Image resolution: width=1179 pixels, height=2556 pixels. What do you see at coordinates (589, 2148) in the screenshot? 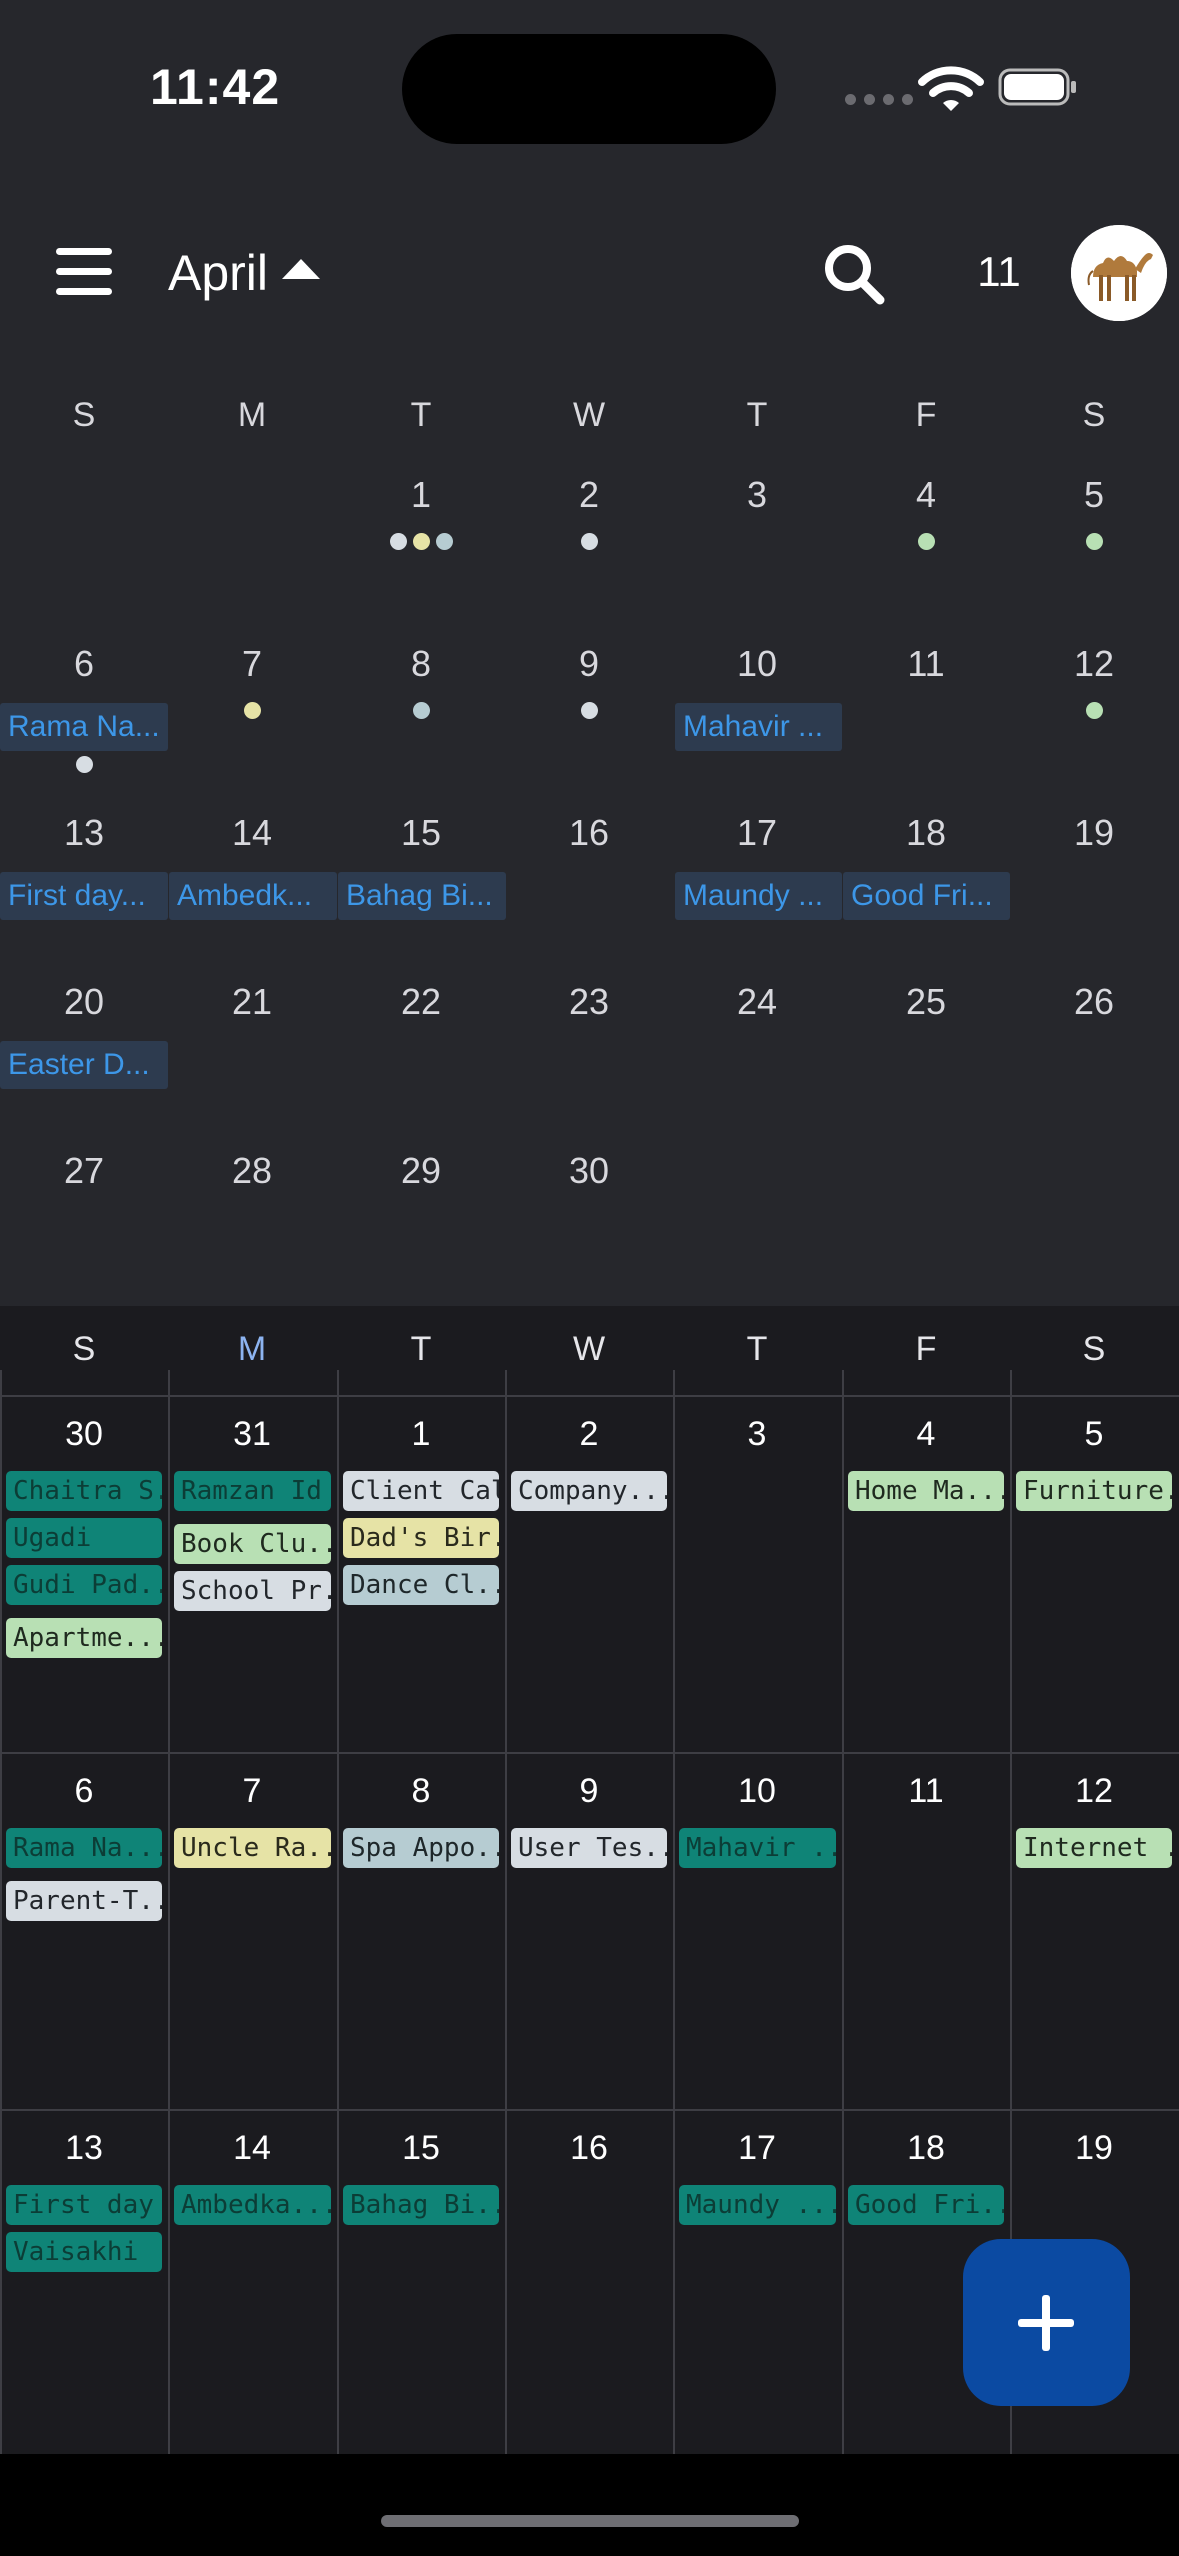
I see `week-day-number: 16` at bounding box center [589, 2148].